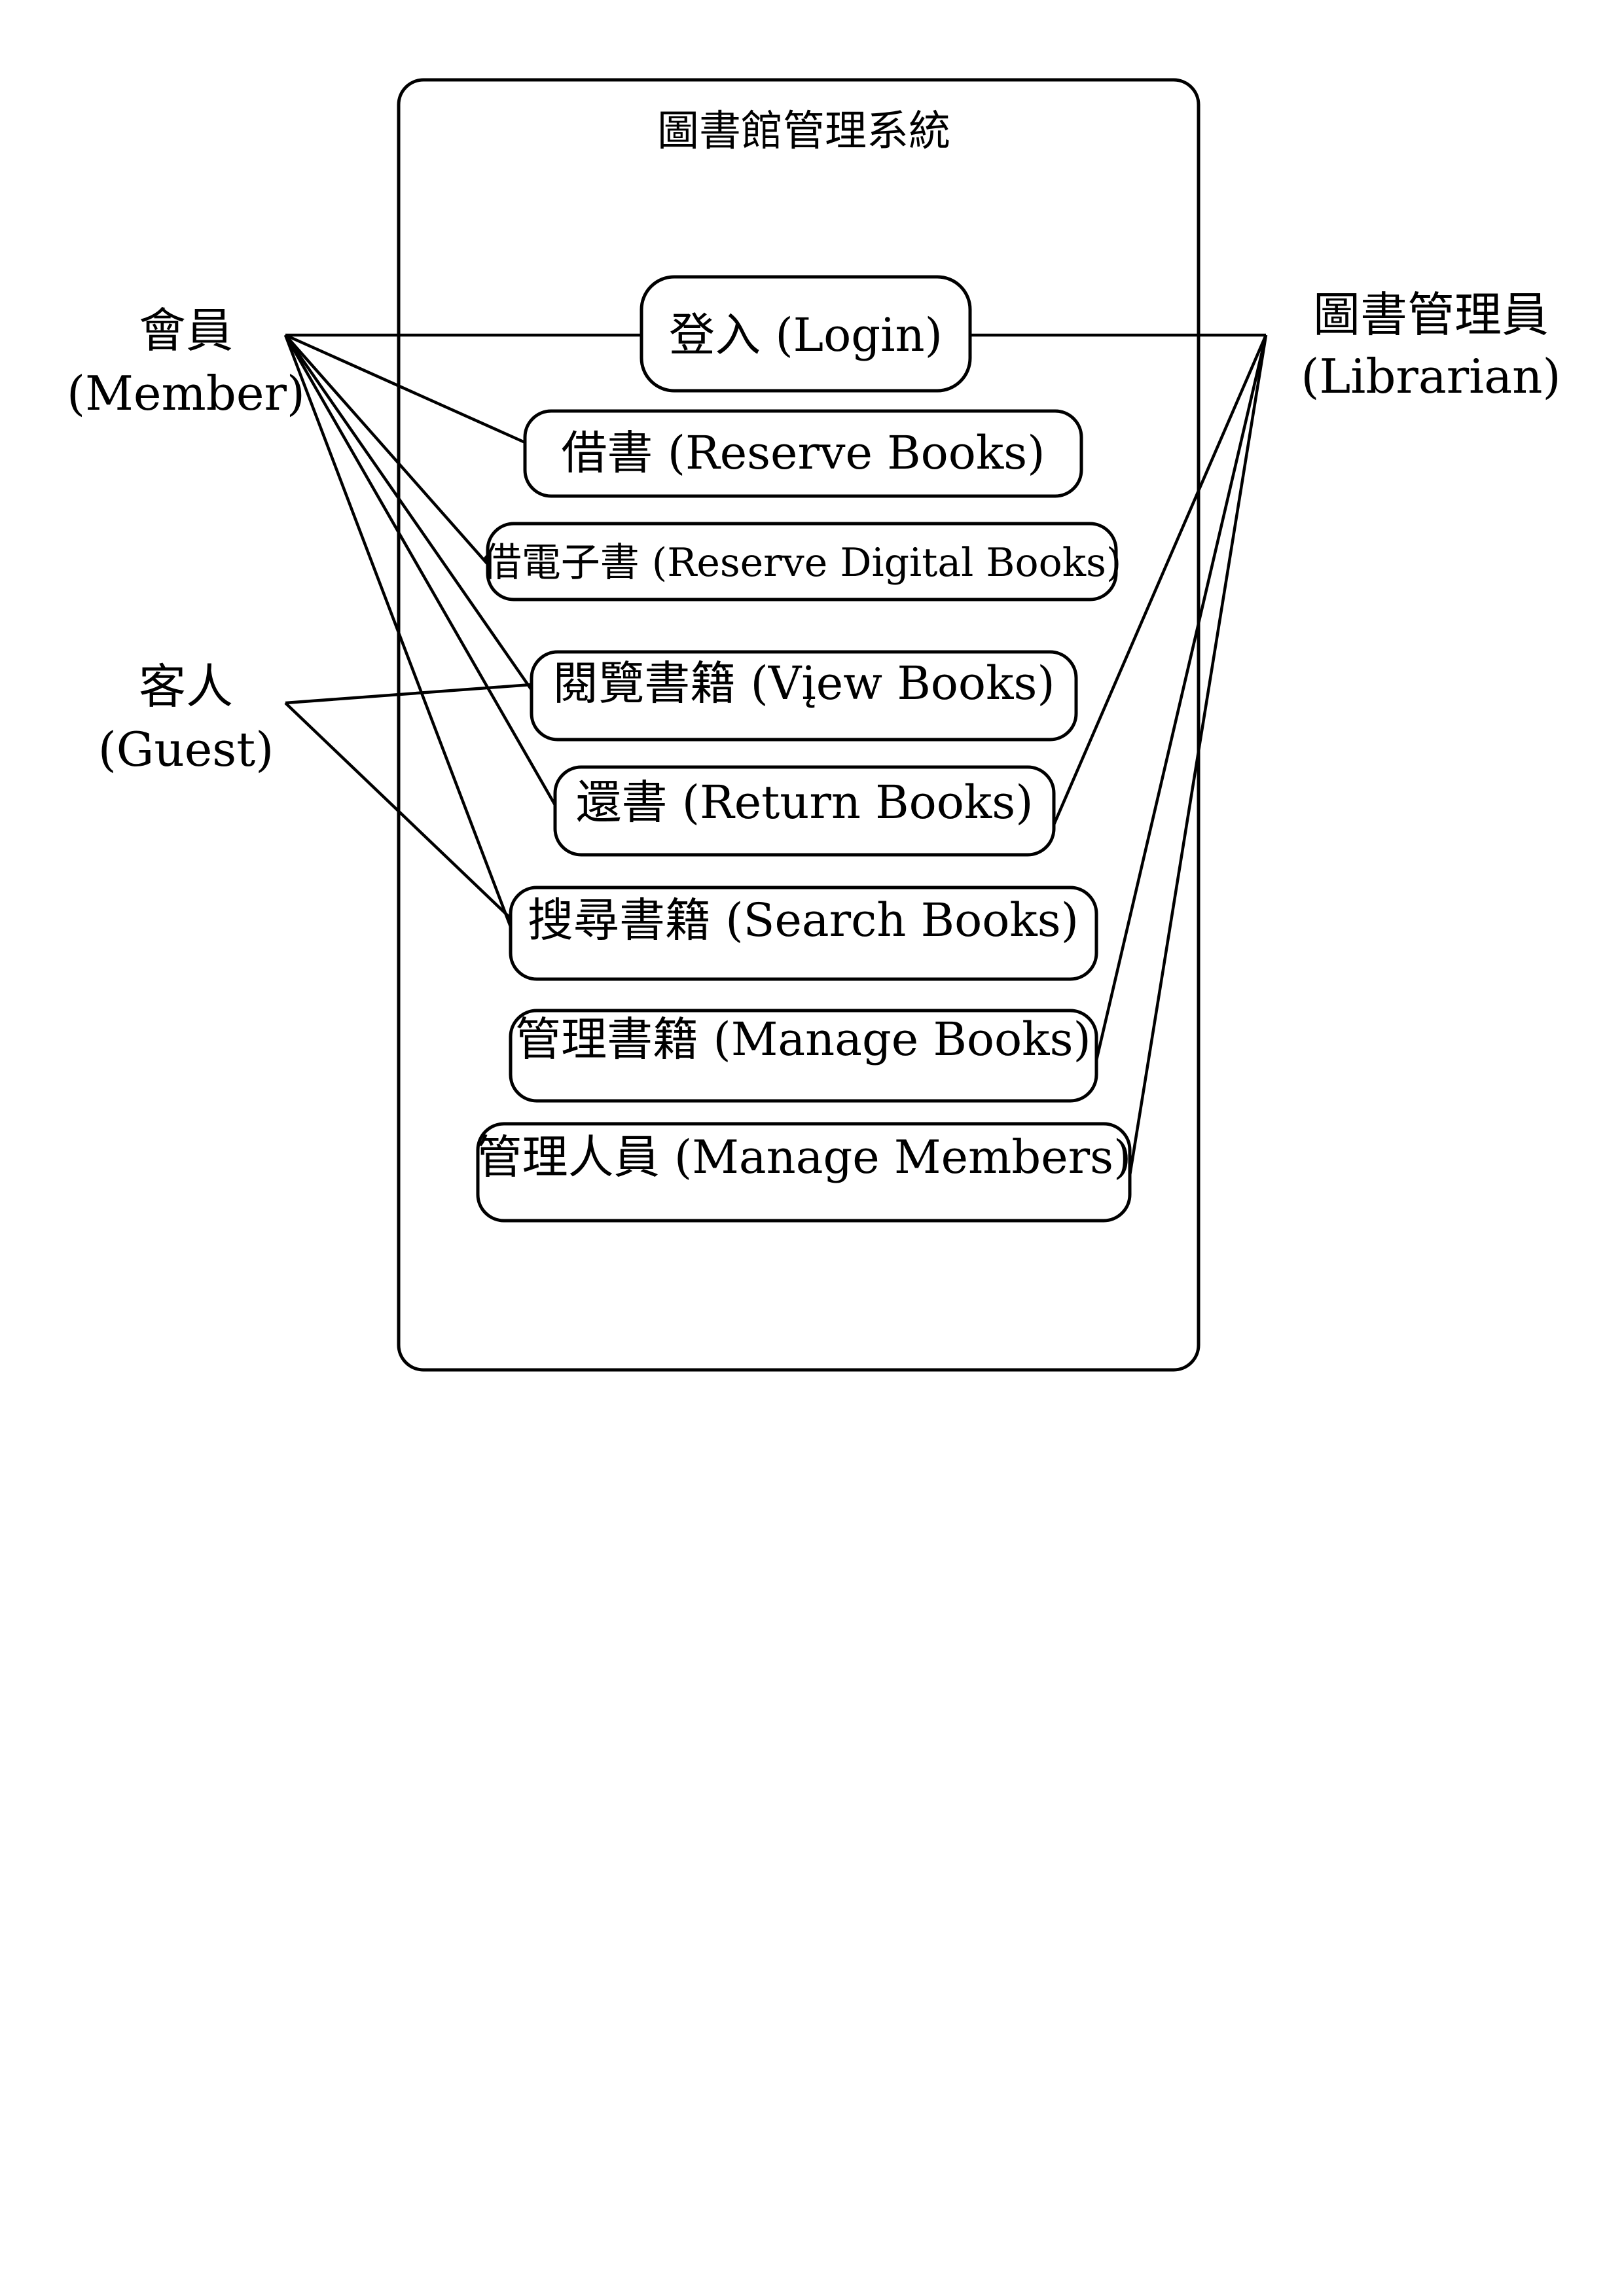 The height and width of the screenshot is (2296, 1624). Describe the element at coordinates (186, 330) in the screenshot. I see `actor-member-name: 會員` at that location.